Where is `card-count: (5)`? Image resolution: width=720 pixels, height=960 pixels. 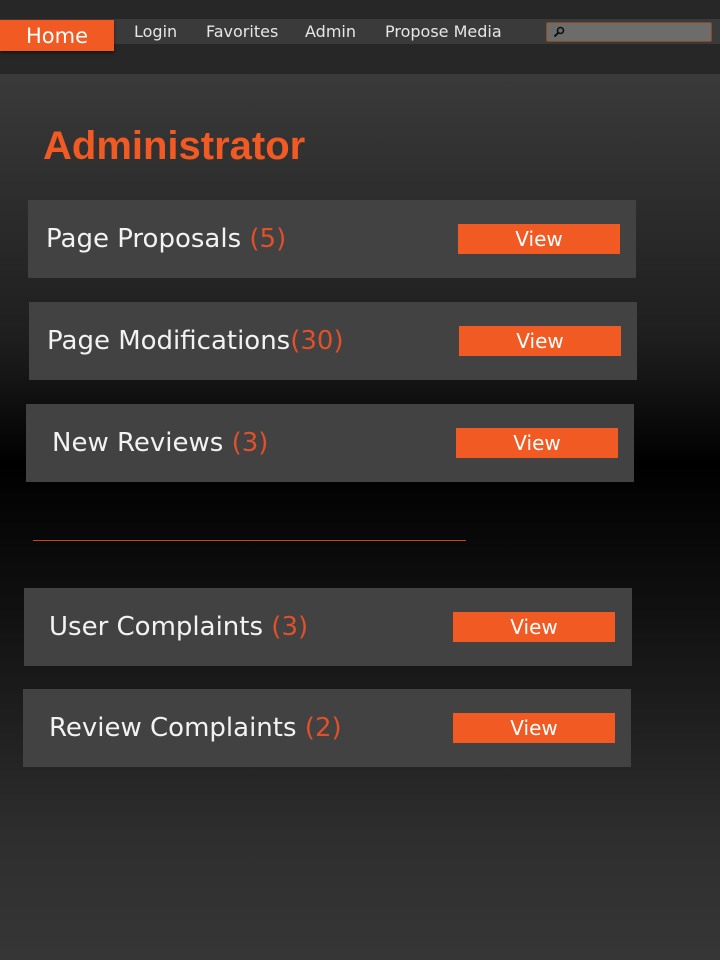 card-count: (5) is located at coordinates (268, 239).